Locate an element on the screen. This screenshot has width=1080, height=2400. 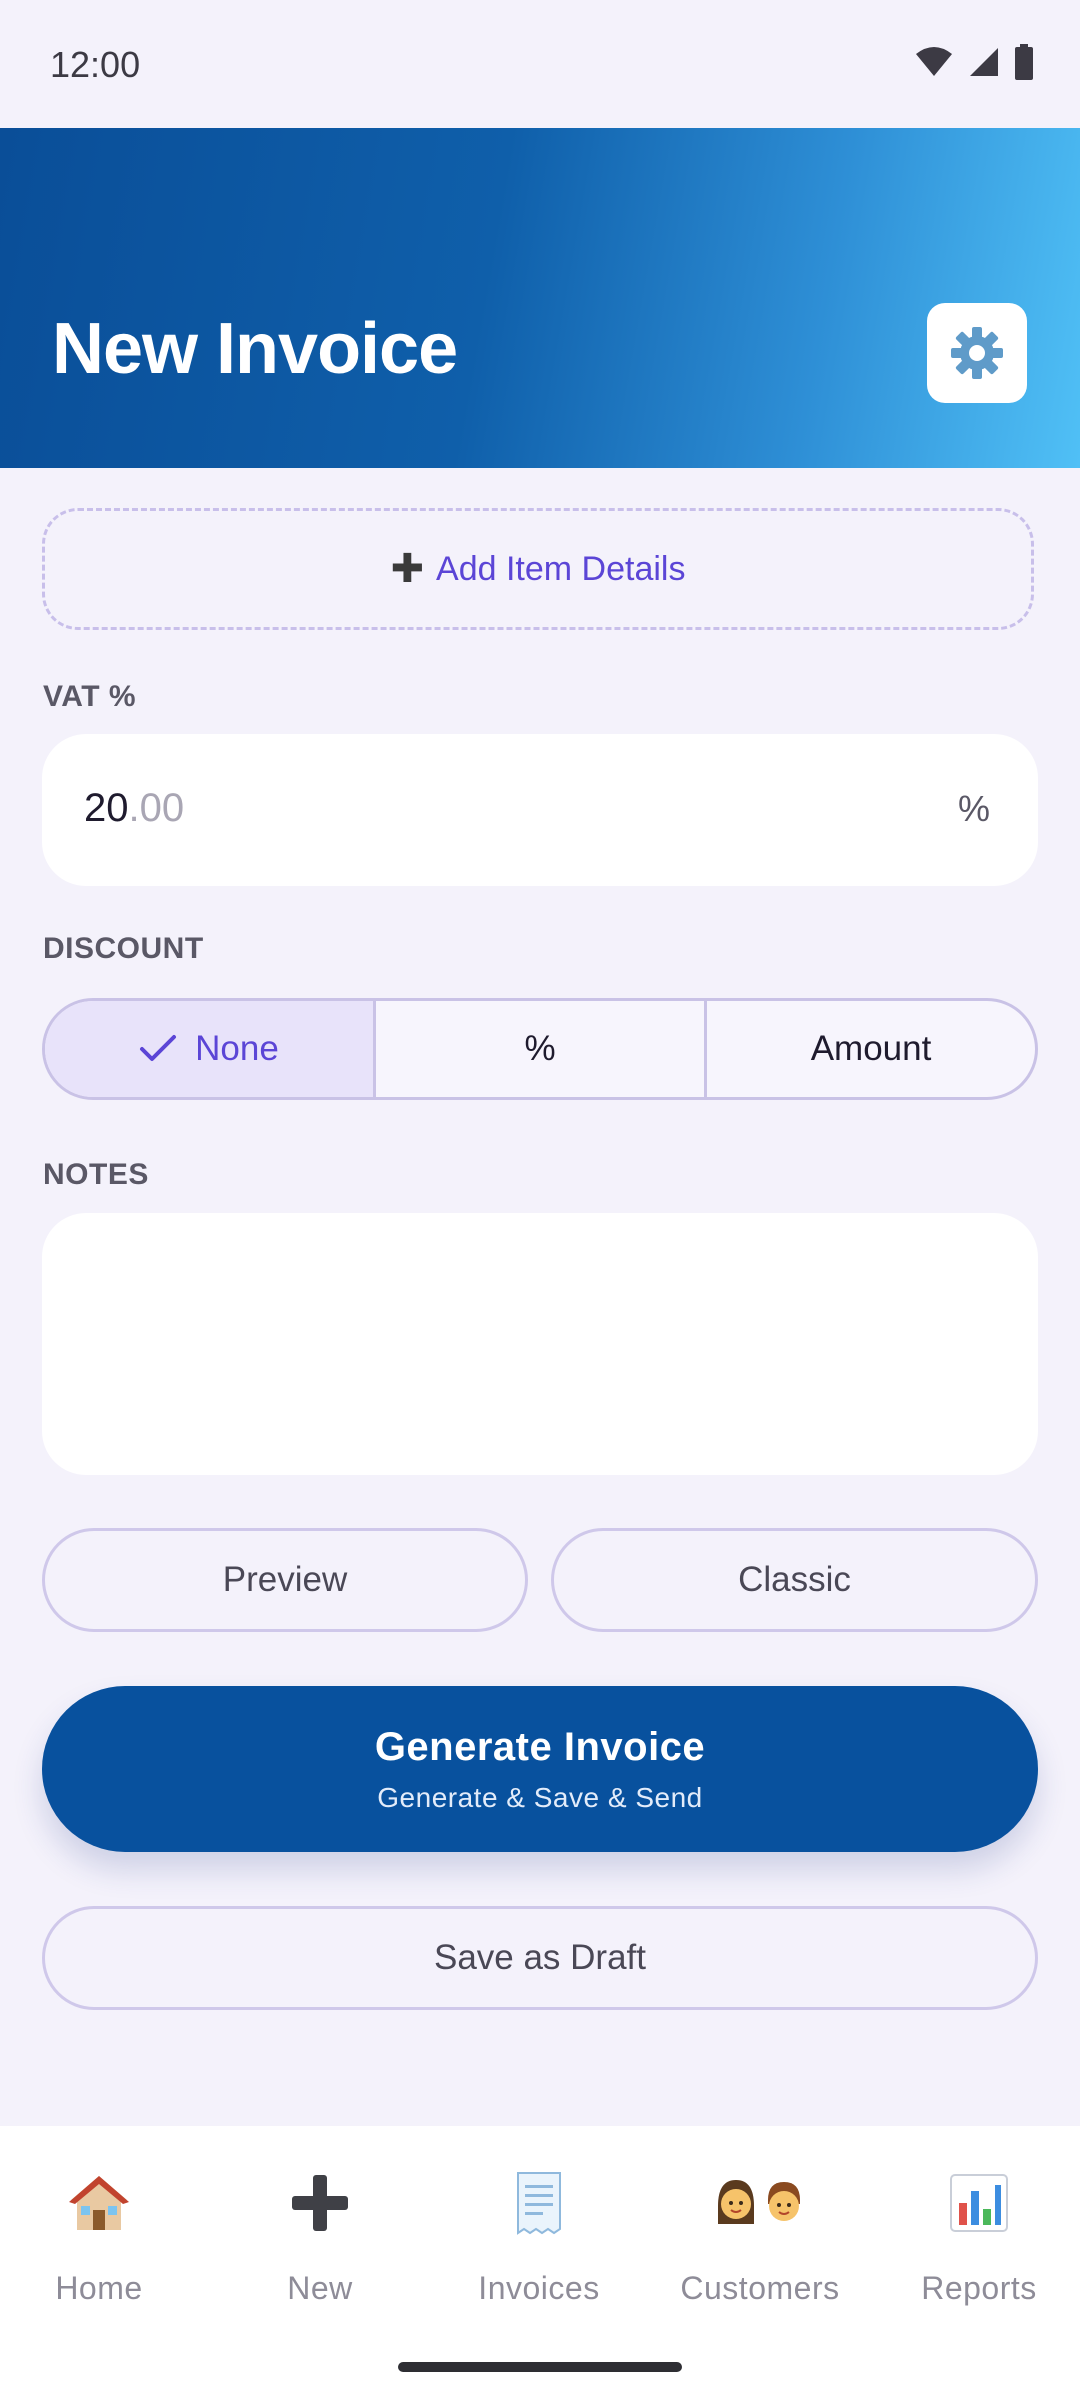
signal-icon is located at coordinates (984, 62).